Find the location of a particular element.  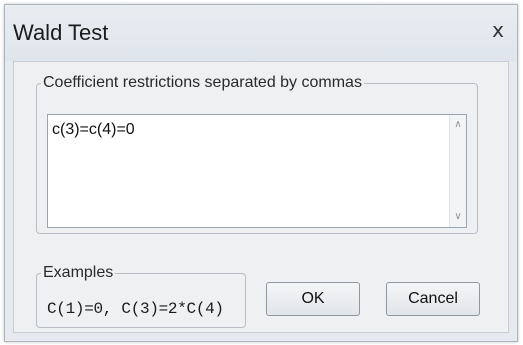

close-button: x is located at coordinates (498, 30).